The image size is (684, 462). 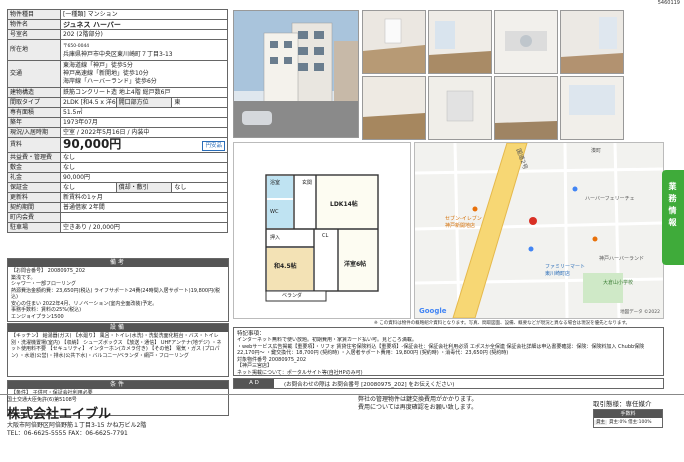 What do you see at coordinates (630, 422) in the screenshot?
I see `commission-row-value: 貸主:0% 借主:100%` at bounding box center [630, 422].